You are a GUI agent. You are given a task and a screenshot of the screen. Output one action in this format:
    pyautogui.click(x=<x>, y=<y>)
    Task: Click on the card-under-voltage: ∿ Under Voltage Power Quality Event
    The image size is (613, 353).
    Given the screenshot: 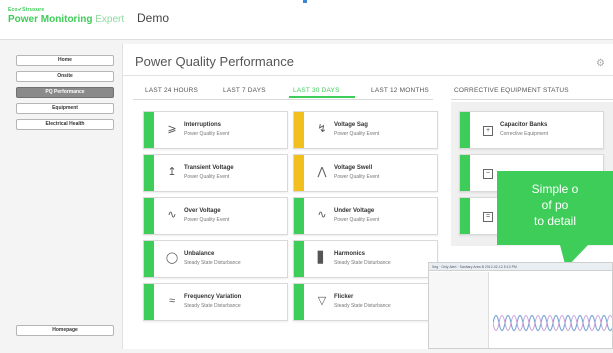 What is the action you would take?
    pyautogui.click(x=365, y=216)
    